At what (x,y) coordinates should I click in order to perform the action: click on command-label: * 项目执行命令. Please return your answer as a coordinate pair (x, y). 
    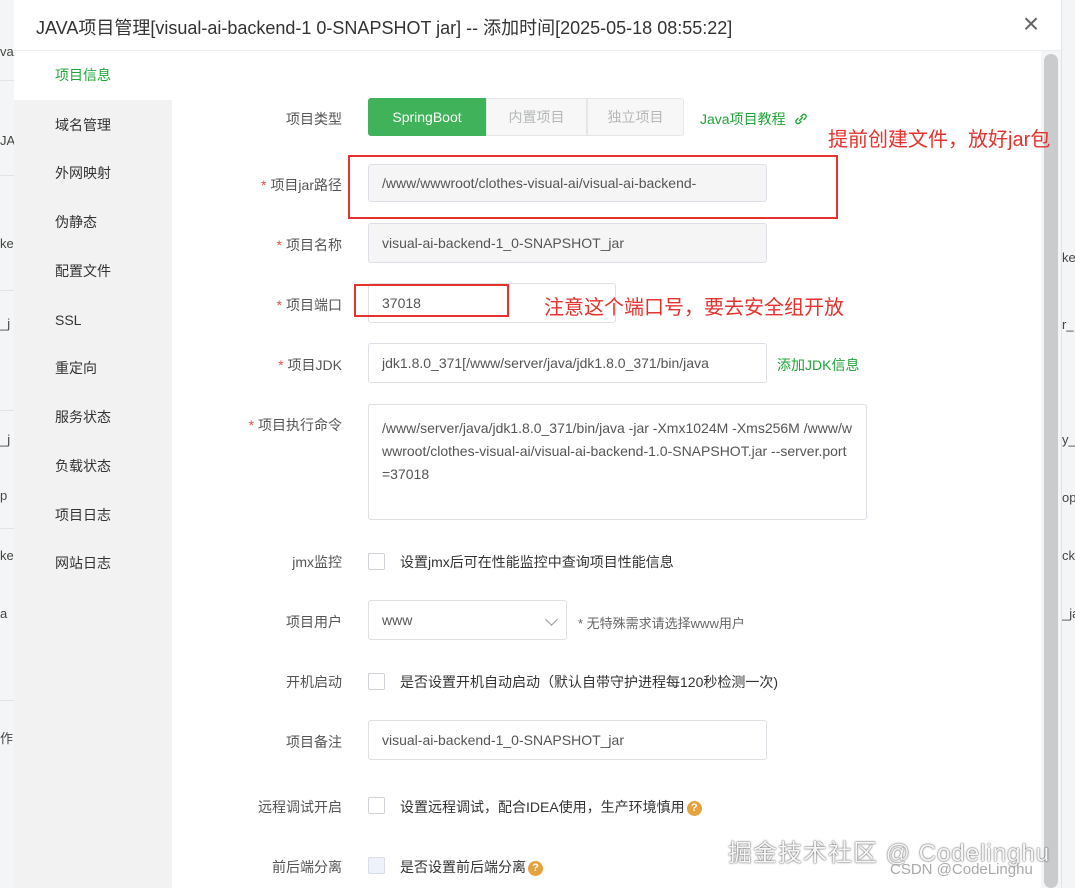
    Looking at the image, I should click on (295, 425).